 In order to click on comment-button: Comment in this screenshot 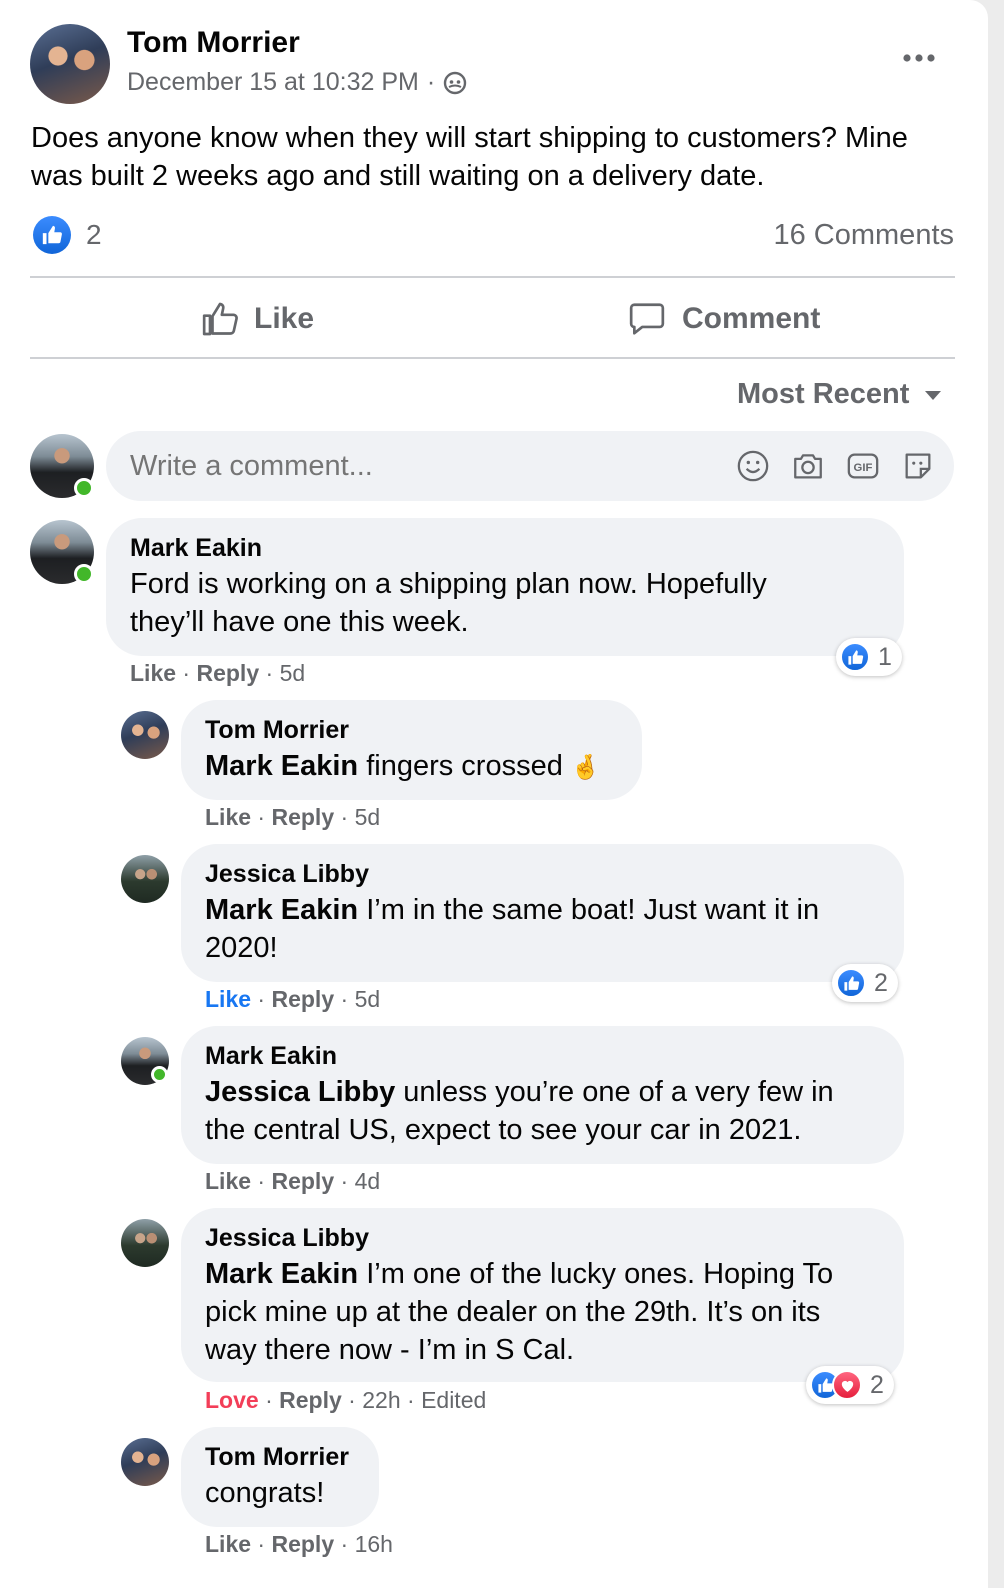, I will do `click(724, 319)`.